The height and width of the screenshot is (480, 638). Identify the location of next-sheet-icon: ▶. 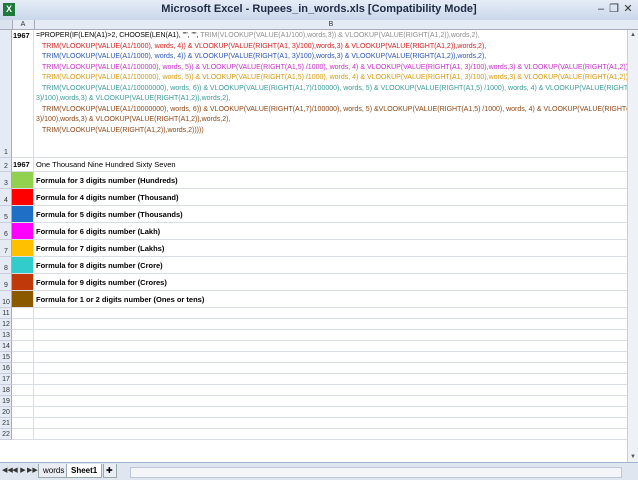
(23, 470).